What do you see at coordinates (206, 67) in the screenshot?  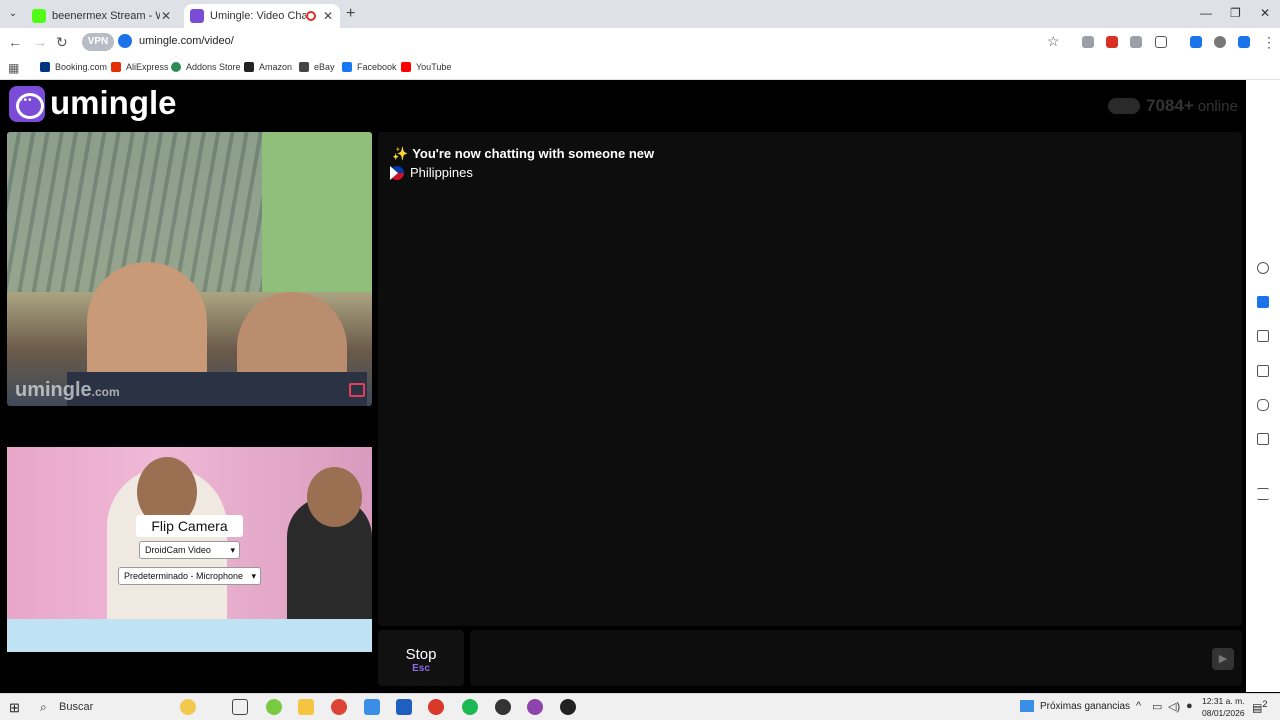 I see `bookmark-addons-store: Addons Store` at bounding box center [206, 67].